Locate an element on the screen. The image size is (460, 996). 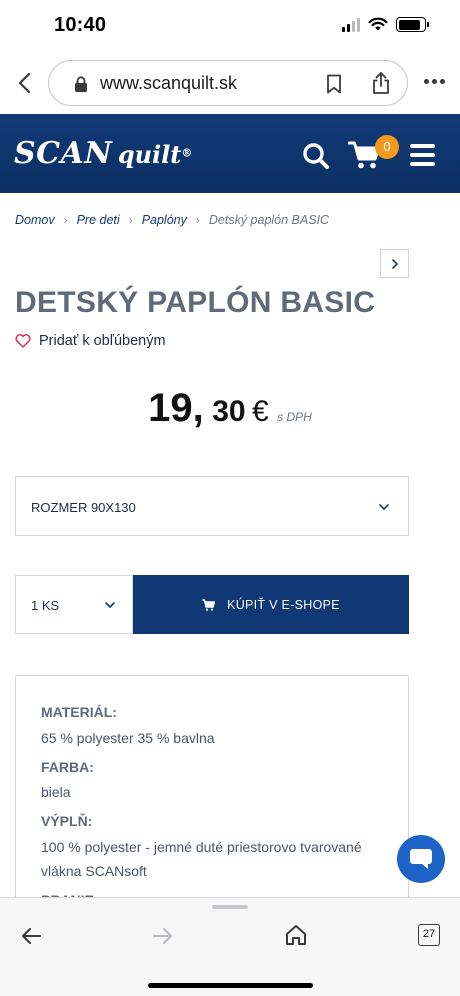
arrow-left-icon is located at coordinates (31, 936).